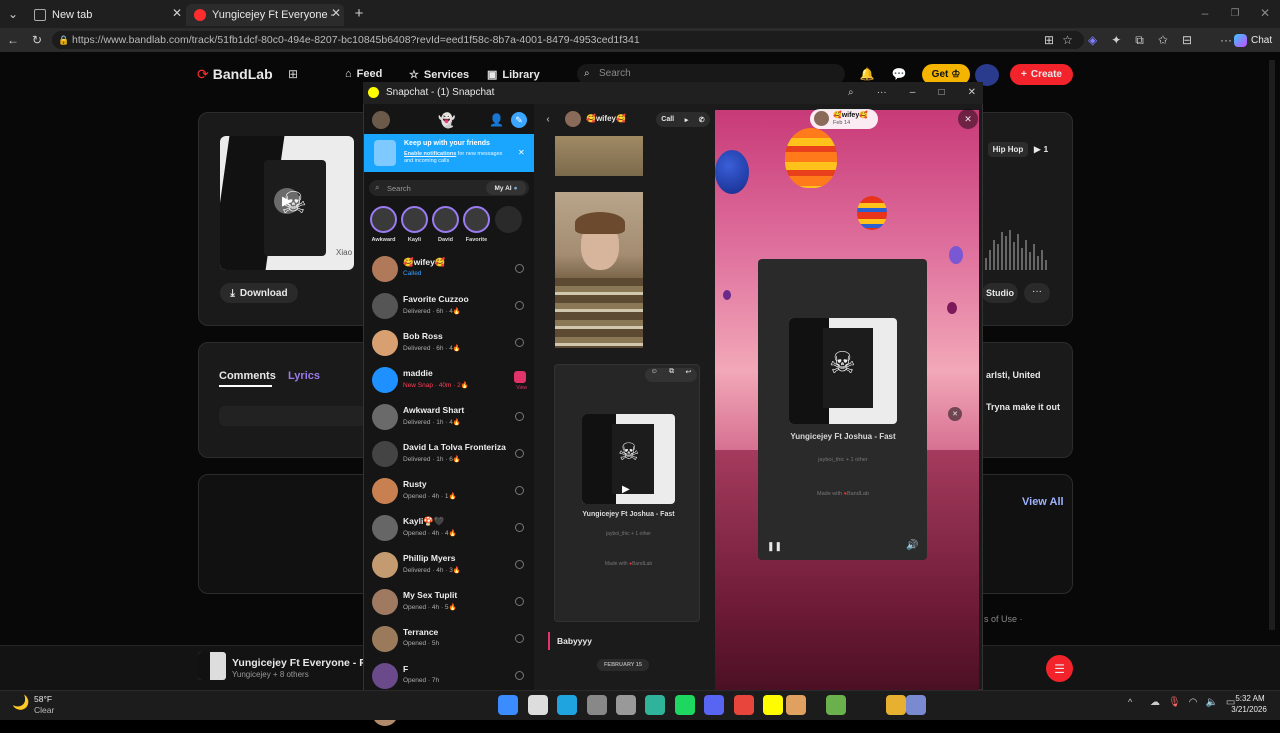 This screenshot has width=1280, height=733. Describe the element at coordinates (476, 229) in the screenshot. I see `story-item: Favorite` at that location.